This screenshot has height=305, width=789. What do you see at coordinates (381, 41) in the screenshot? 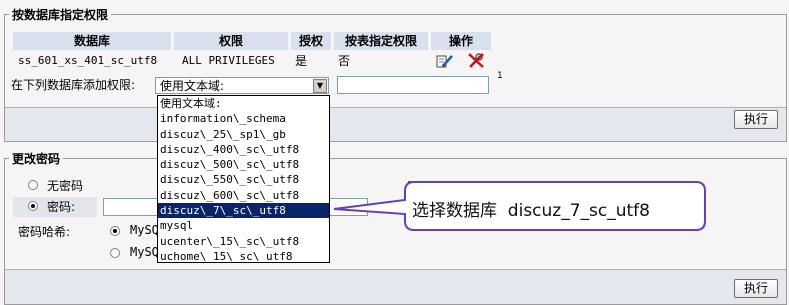
I see `header-table-specific: 按表指定权限` at bounding box center [381, 41].